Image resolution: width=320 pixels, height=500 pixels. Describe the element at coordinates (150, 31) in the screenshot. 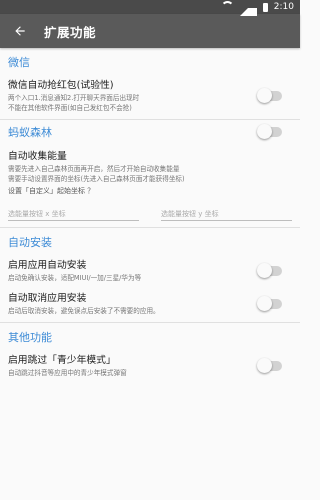

I see `app-bar: 扩展功能` at that location.